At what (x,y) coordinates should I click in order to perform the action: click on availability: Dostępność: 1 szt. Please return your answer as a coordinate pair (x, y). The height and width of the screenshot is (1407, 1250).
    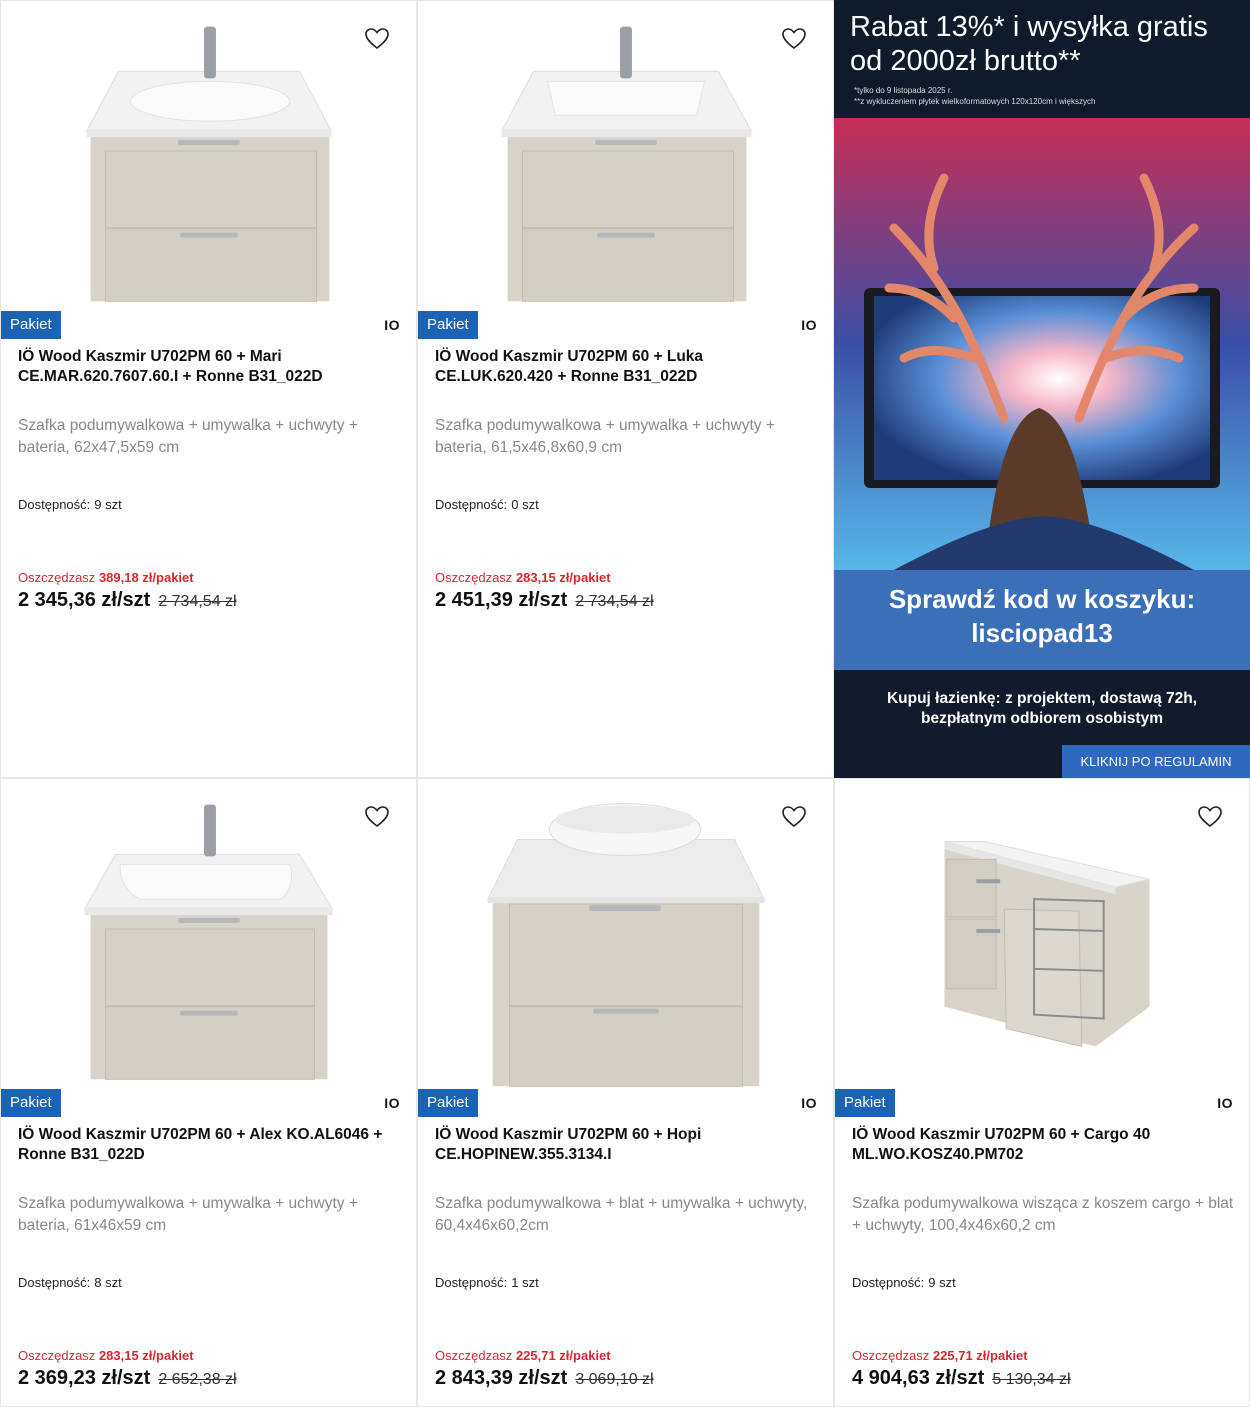
    Looking at the image, I should click on (487, 1282).